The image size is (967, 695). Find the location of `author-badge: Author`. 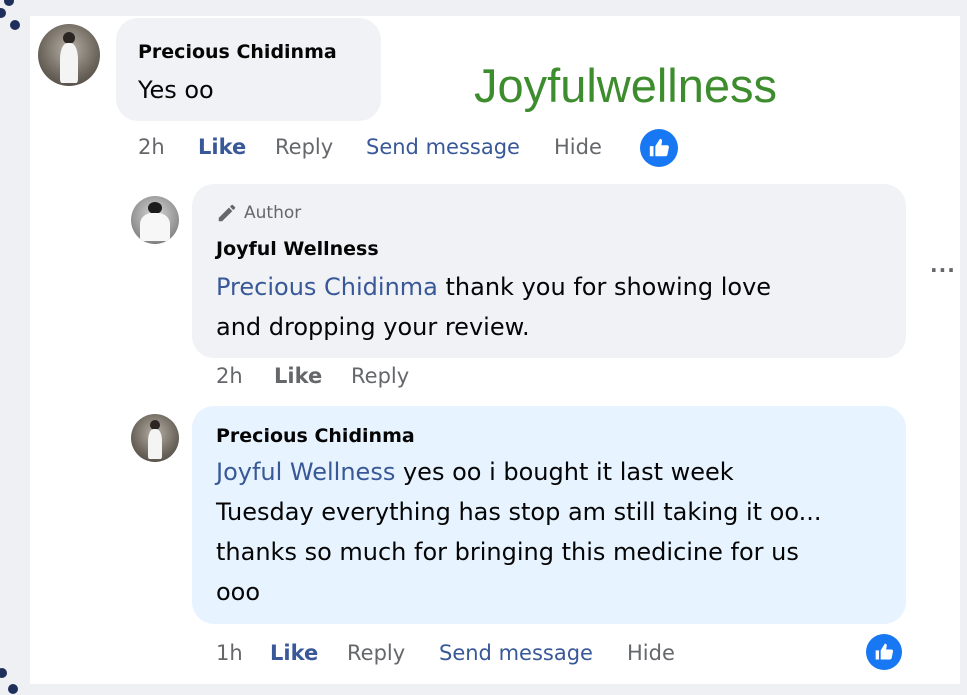

author-badge: Author is located at coordinates (258, 213).